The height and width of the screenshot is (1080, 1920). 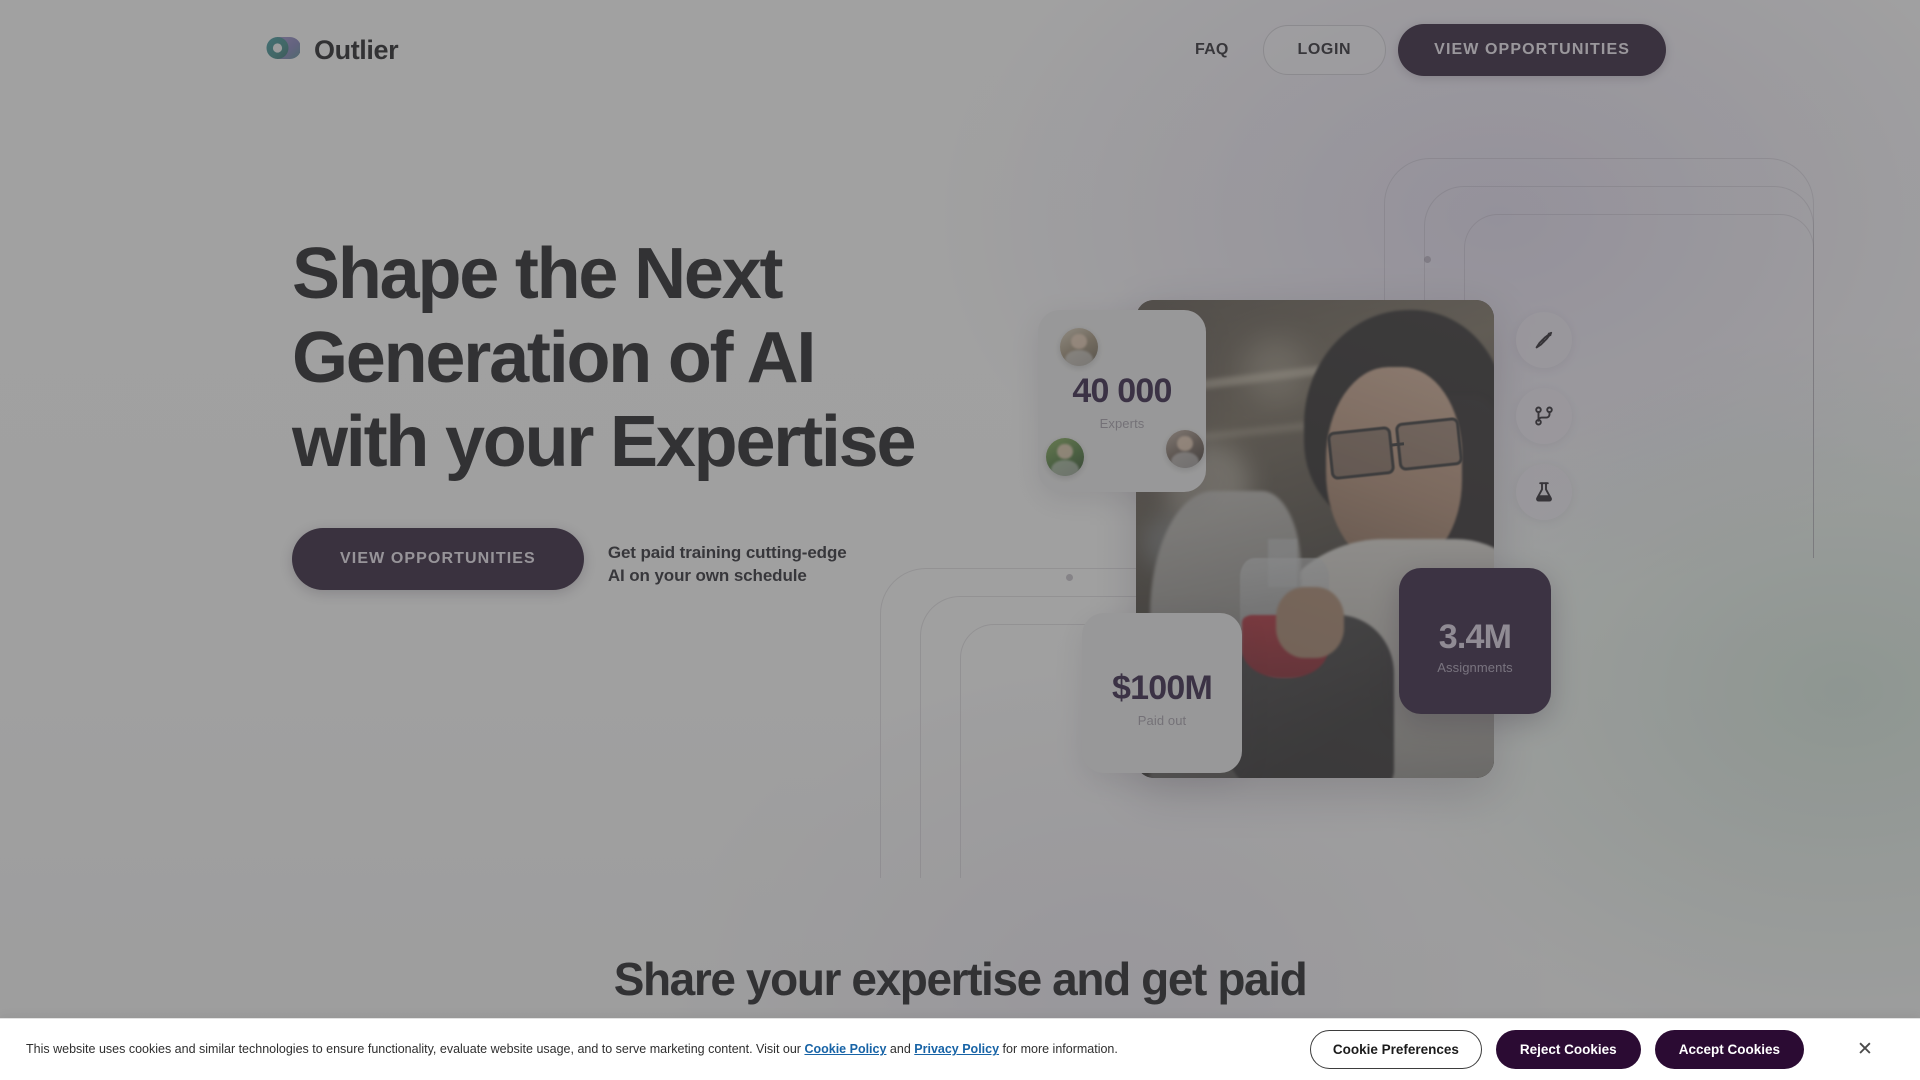 What do you see at coordinates (1060, 1049) in the screenshot?
I see `cookie-text-after: for more information.` at bounding box center [1060, 1049].